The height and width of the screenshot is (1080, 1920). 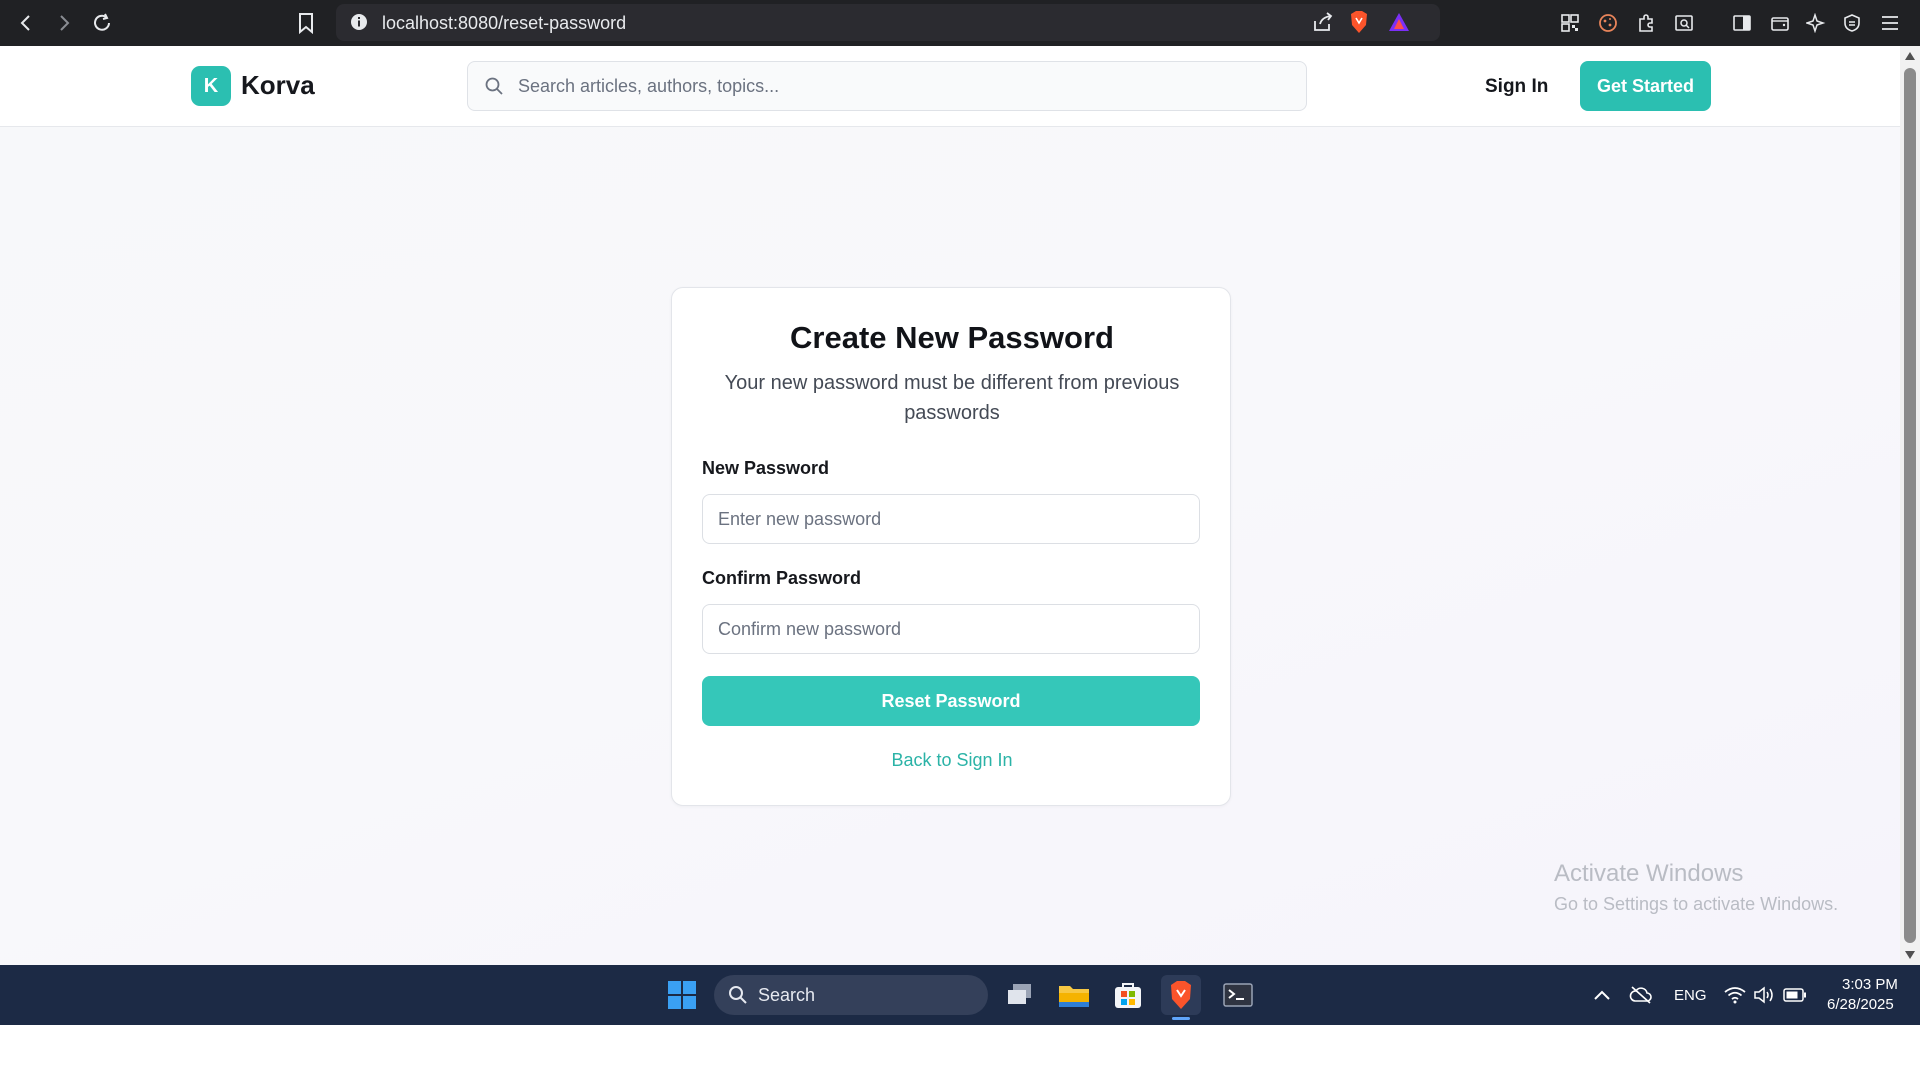 What do you see at coordinates (952, 337) in the screenshot?
I see `page-title: Create New Password` at bounding box center [952, 337].